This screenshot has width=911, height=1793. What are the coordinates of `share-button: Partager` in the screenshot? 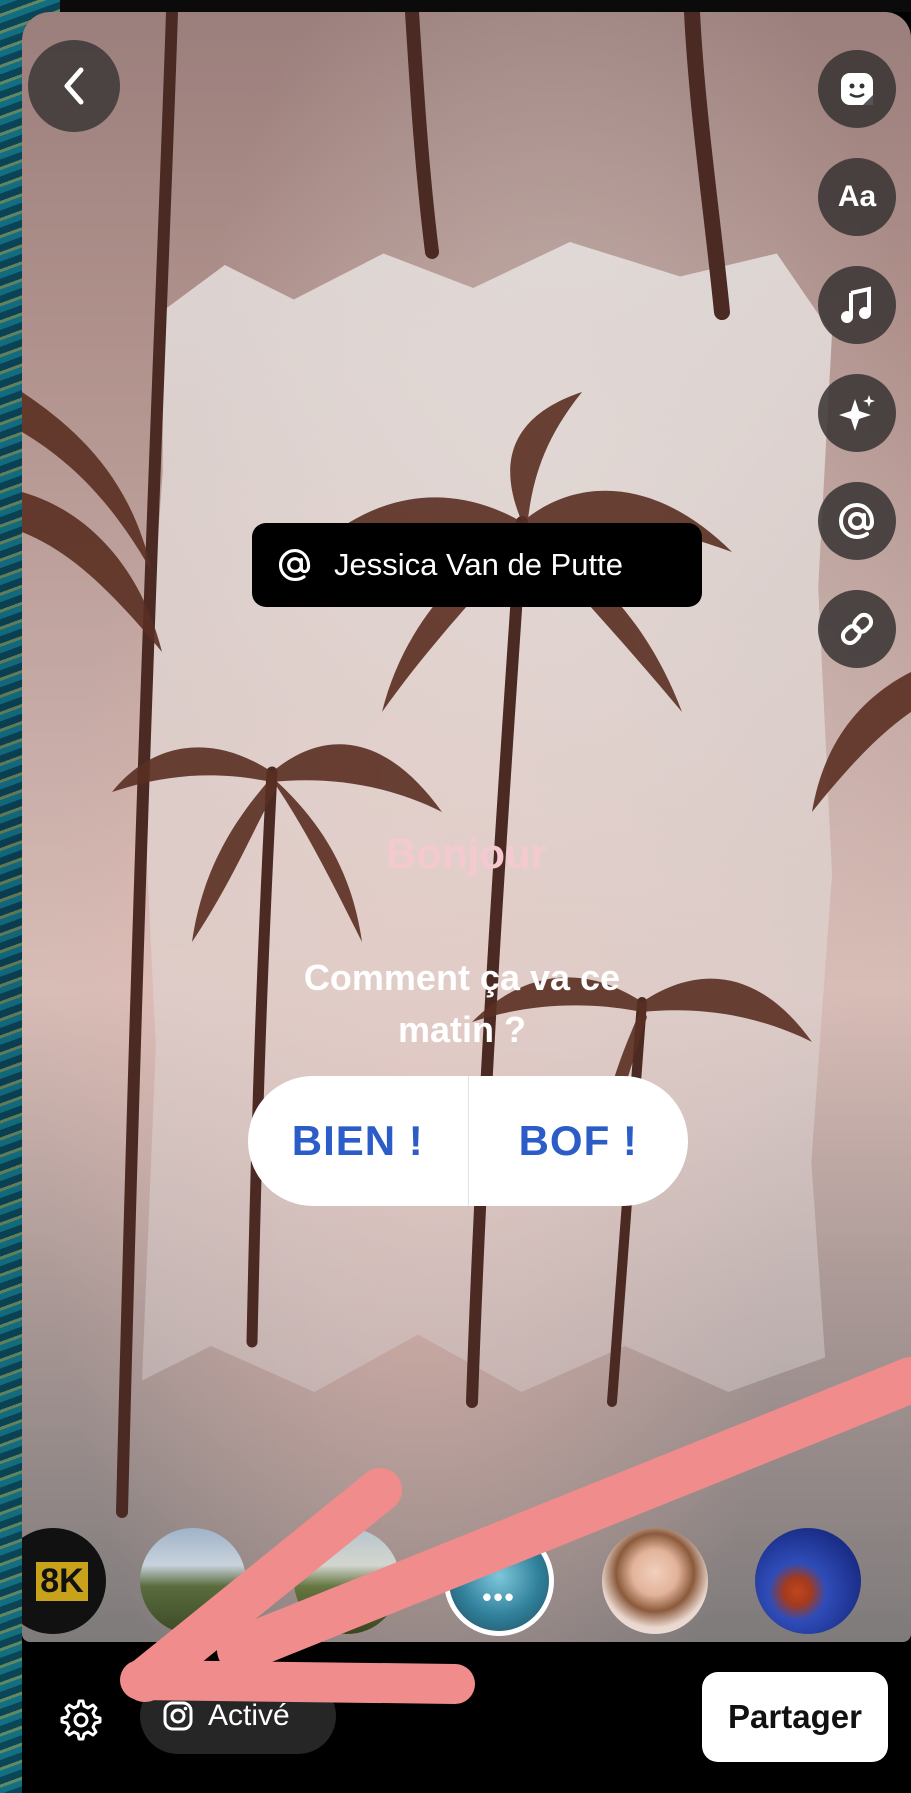 It's located at (795, 1717).